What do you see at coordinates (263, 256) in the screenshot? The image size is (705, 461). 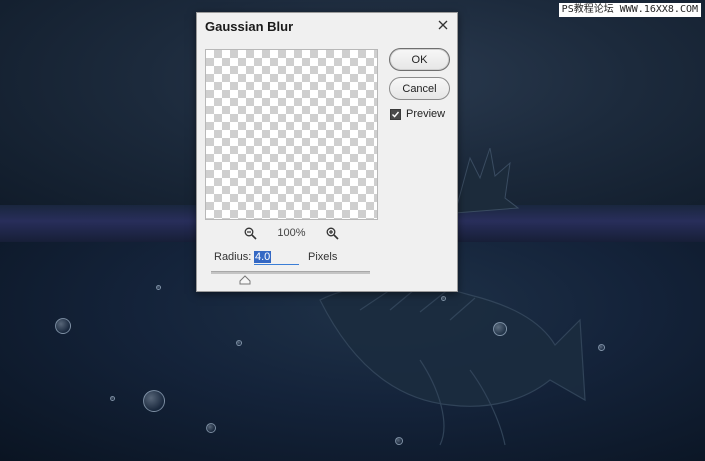 I see `radius-value: 4.0` at bounding box center [263, 256].